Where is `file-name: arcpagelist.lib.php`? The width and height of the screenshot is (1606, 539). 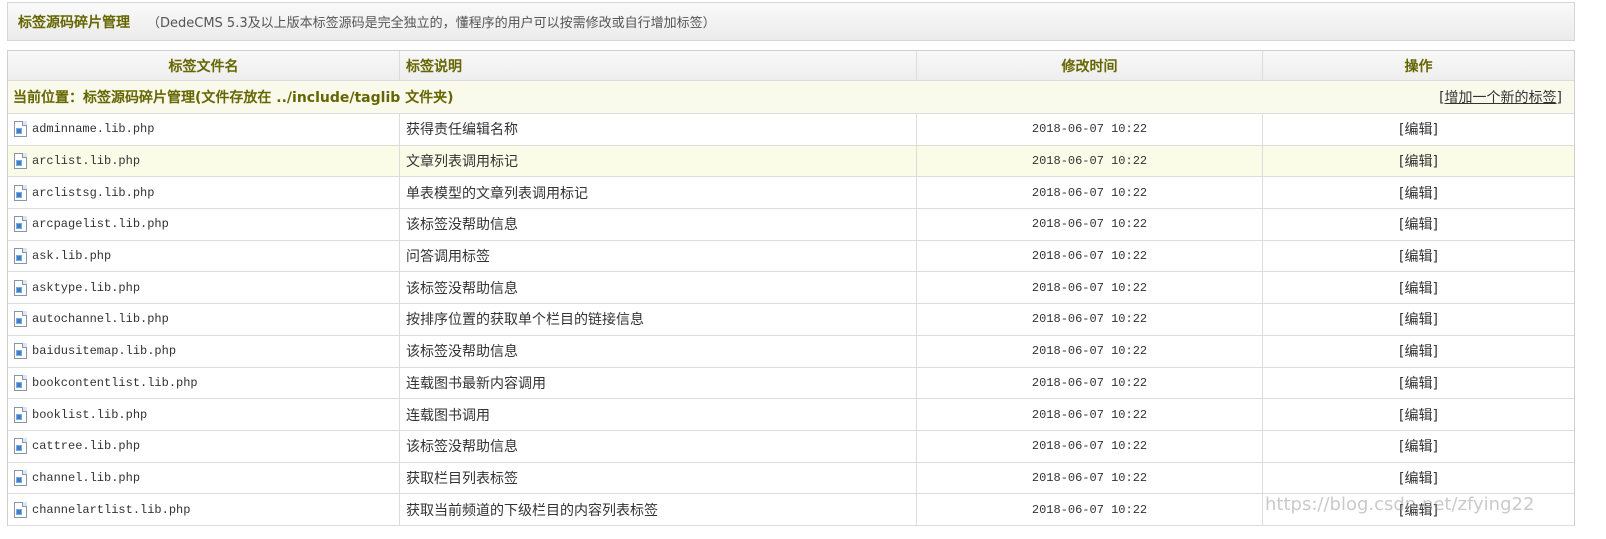 file-name: arcpagelist.lib.php is located at coordinates (100, 224).